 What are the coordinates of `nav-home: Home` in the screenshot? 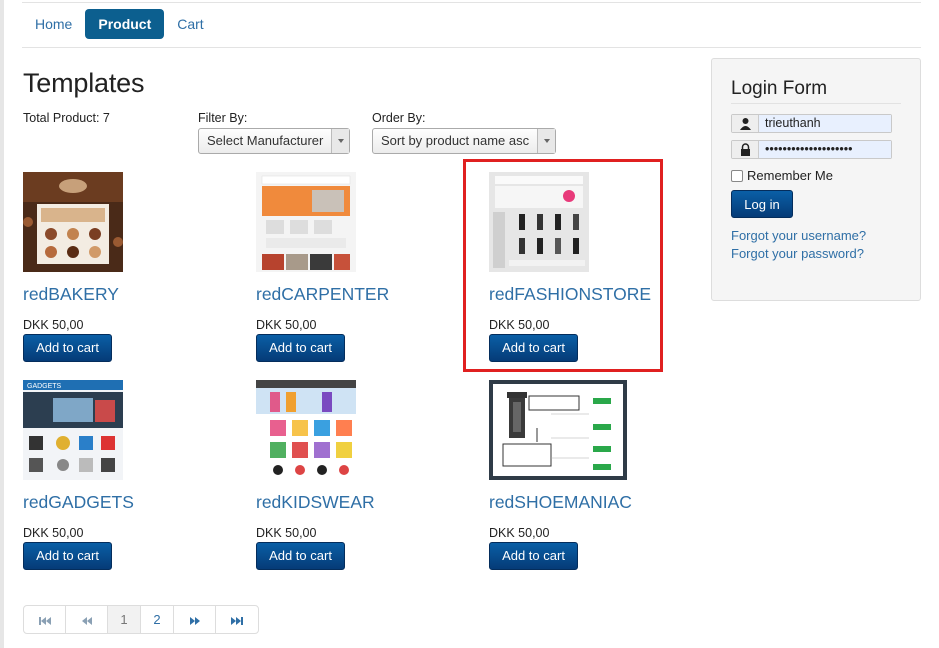 It's located at (53, 24).